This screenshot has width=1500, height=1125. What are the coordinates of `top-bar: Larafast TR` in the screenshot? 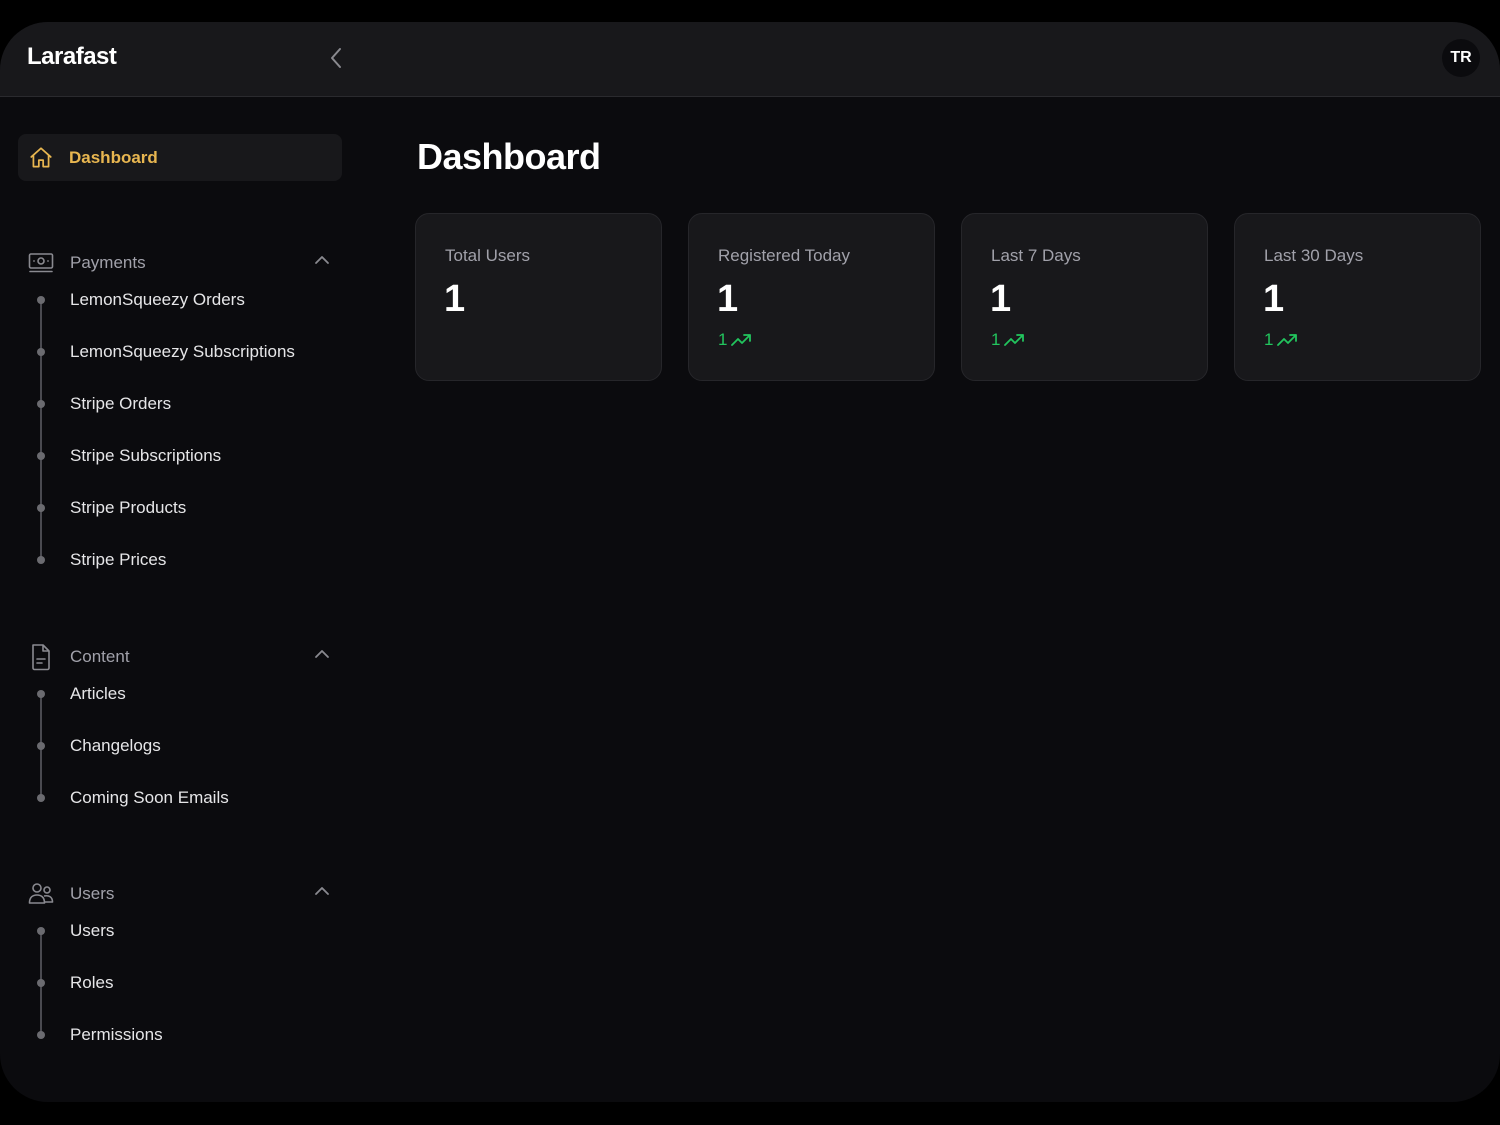 It's located at (750, 59).